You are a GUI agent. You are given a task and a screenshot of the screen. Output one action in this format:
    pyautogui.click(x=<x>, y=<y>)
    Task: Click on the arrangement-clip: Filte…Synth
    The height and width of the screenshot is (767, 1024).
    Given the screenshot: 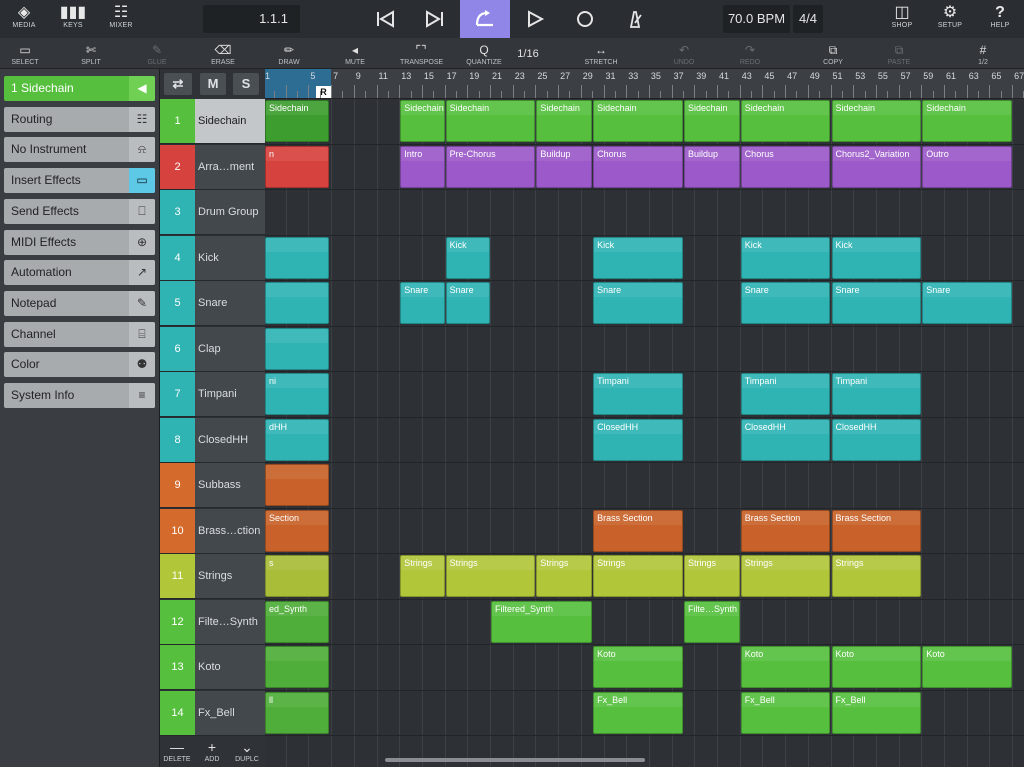 What is the action you would take?
    pyautogui.click(x=711, y=621)
    